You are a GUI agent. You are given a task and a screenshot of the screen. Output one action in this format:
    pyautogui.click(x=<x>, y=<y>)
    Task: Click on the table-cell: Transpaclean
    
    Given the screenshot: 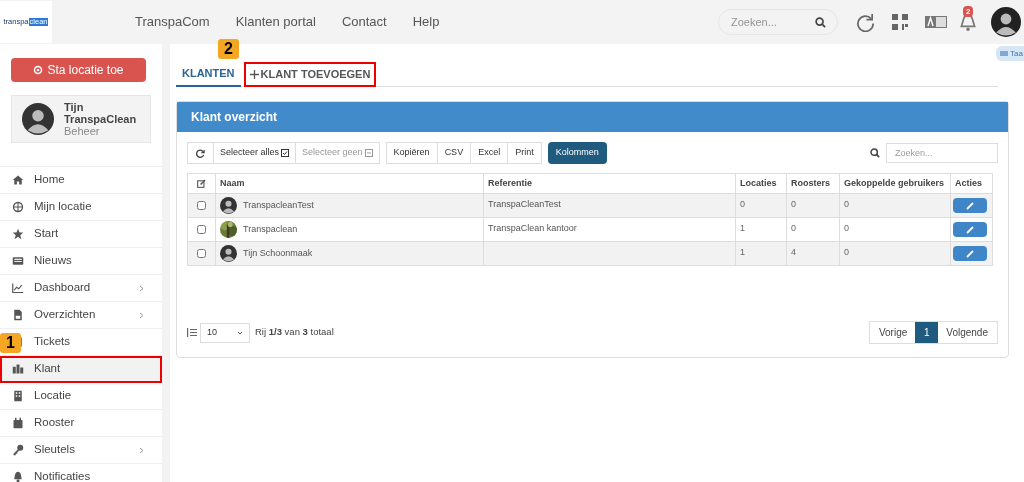 What is the action you would take?
    pyautogui.click(x=270, y=229)
    